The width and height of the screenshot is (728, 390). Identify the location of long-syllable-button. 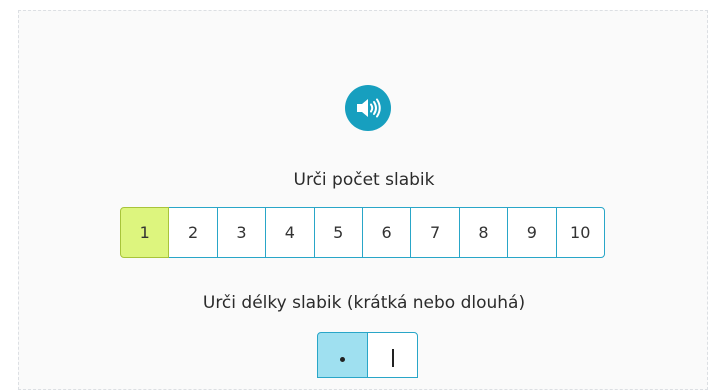
(392, 355).